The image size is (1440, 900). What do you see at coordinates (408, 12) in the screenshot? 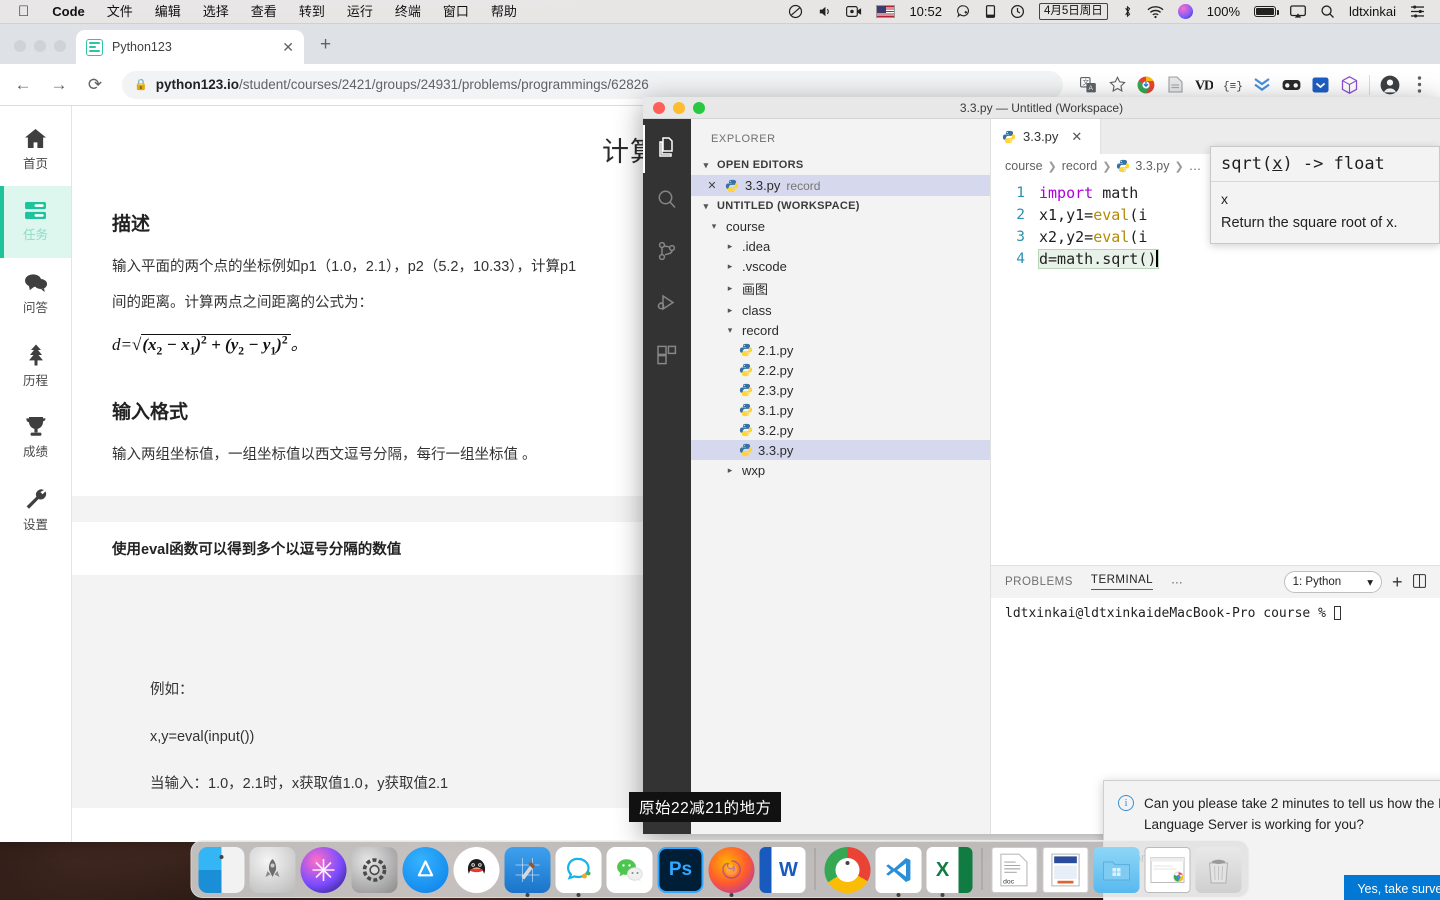
I see `menu-item-terminal: 终端` at bounding box center [408, 12].